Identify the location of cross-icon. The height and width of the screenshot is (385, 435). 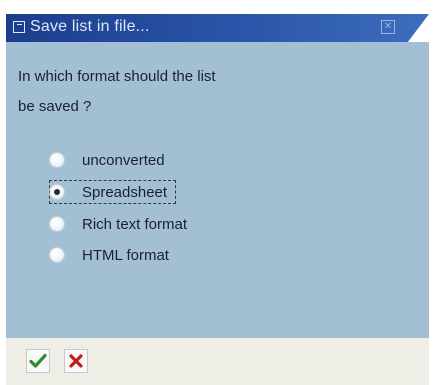
(76, 361).